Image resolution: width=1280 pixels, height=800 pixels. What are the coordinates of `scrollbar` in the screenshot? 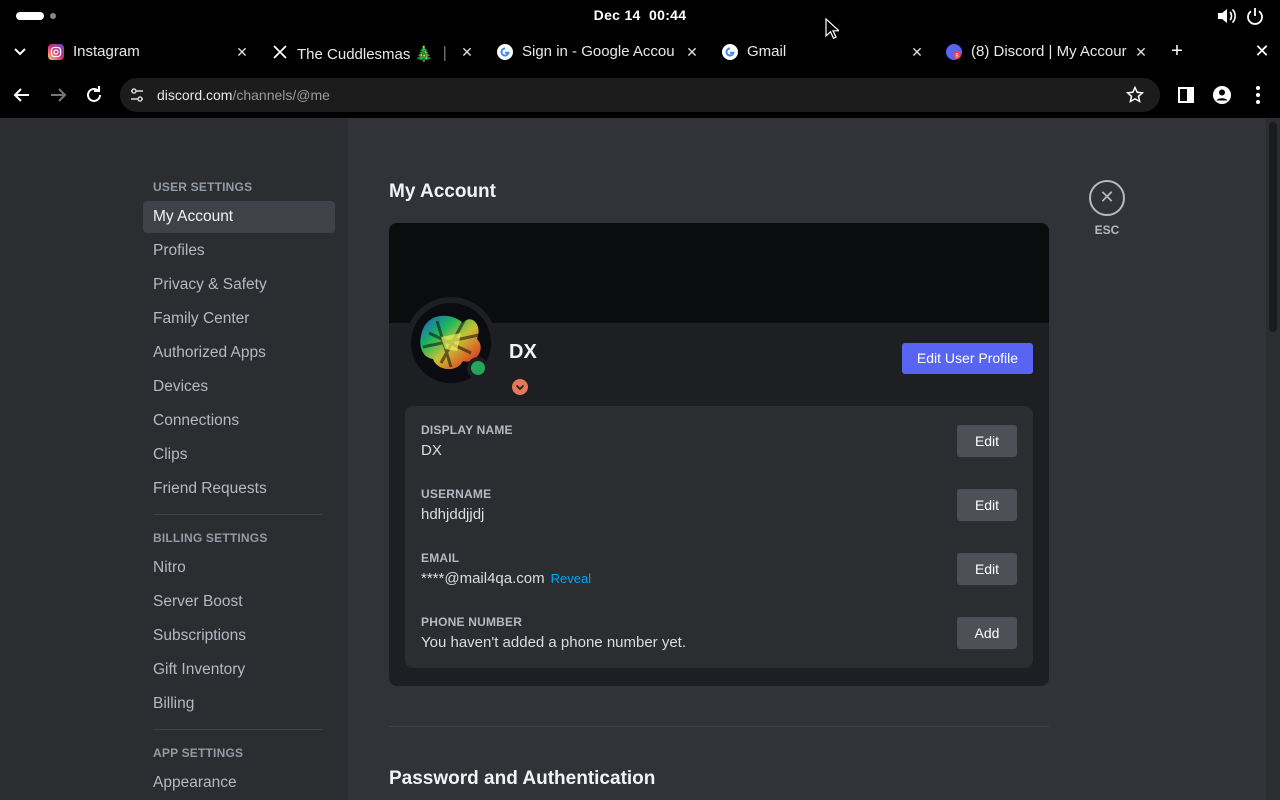 It's located at (1273, 459).